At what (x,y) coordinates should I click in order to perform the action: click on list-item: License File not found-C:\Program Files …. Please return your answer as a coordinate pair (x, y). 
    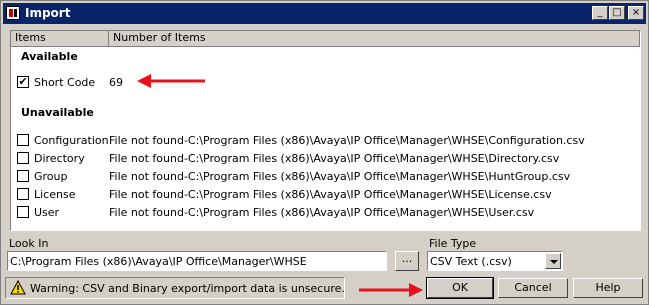
    Looking at the image, I should click on (325, 194).